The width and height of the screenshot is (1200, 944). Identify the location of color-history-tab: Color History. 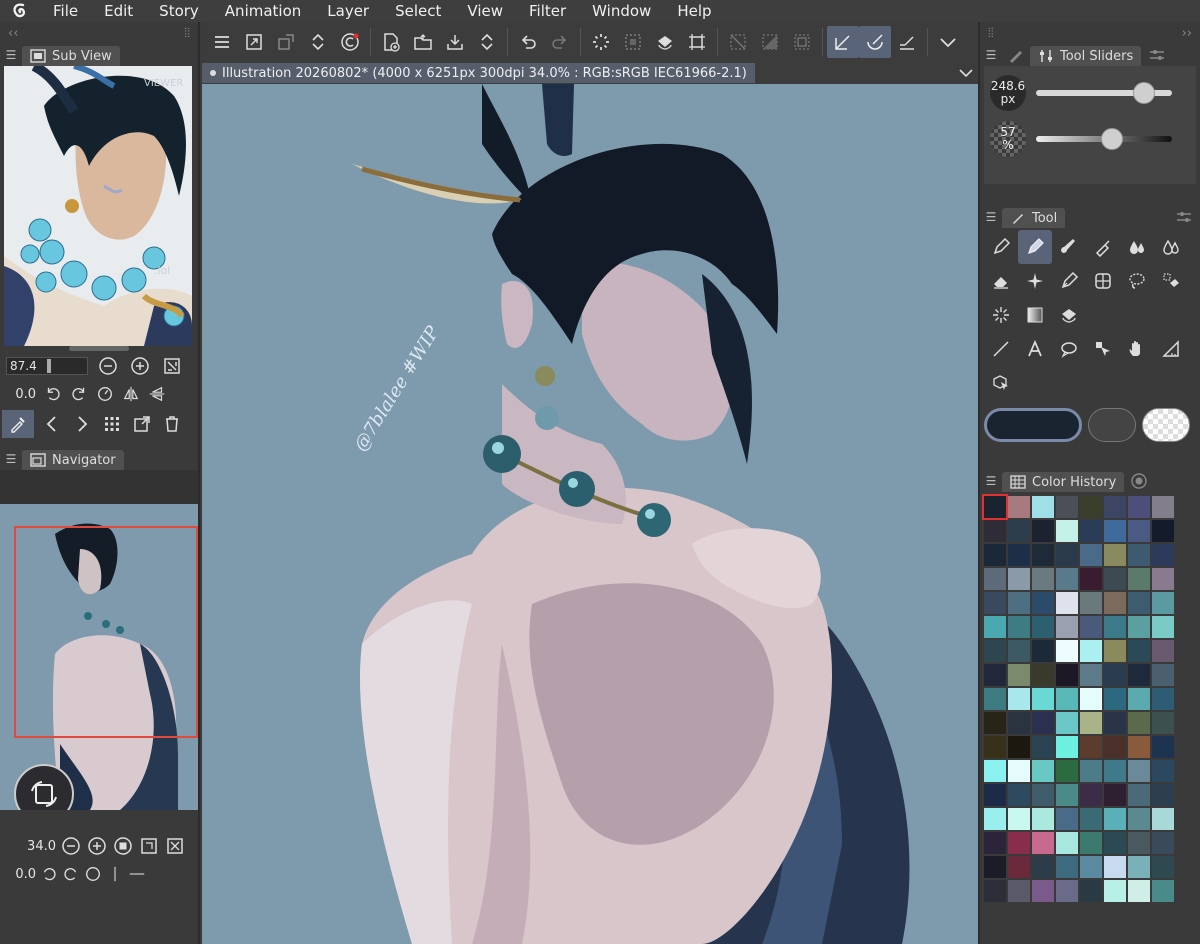
(1063, 482).